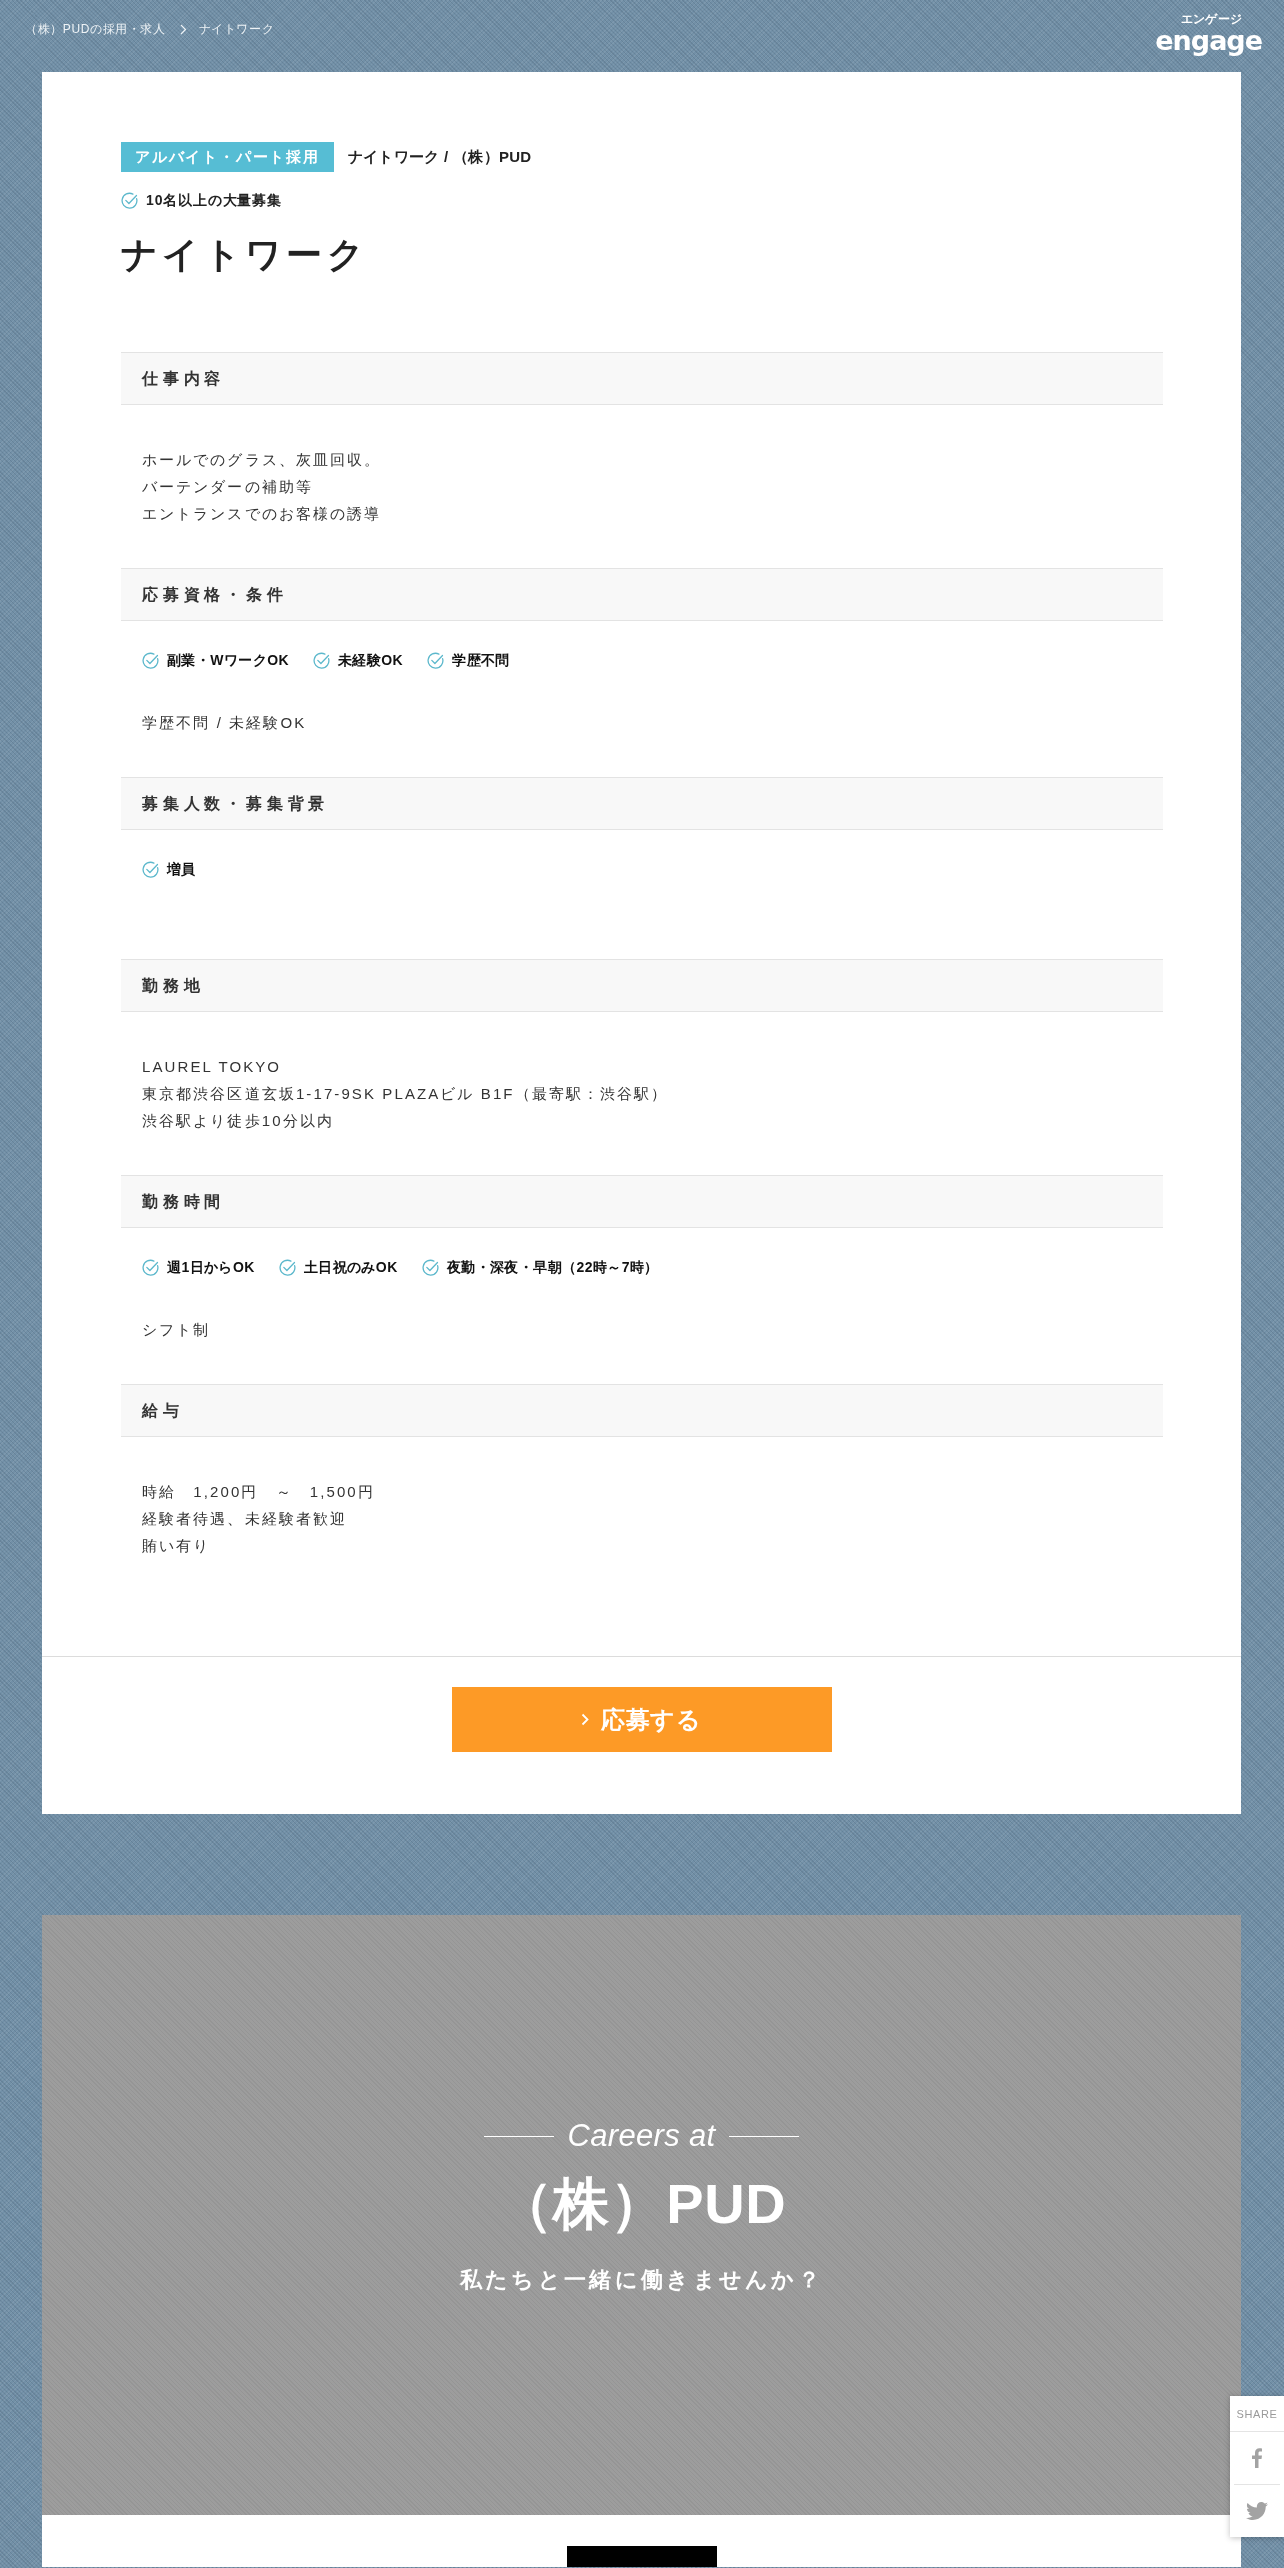 The image size is (1284, 2568). Describe the element at coordinates (177, 1546) in the screenshot. I see `detail-text: 賄い有り` at that location.